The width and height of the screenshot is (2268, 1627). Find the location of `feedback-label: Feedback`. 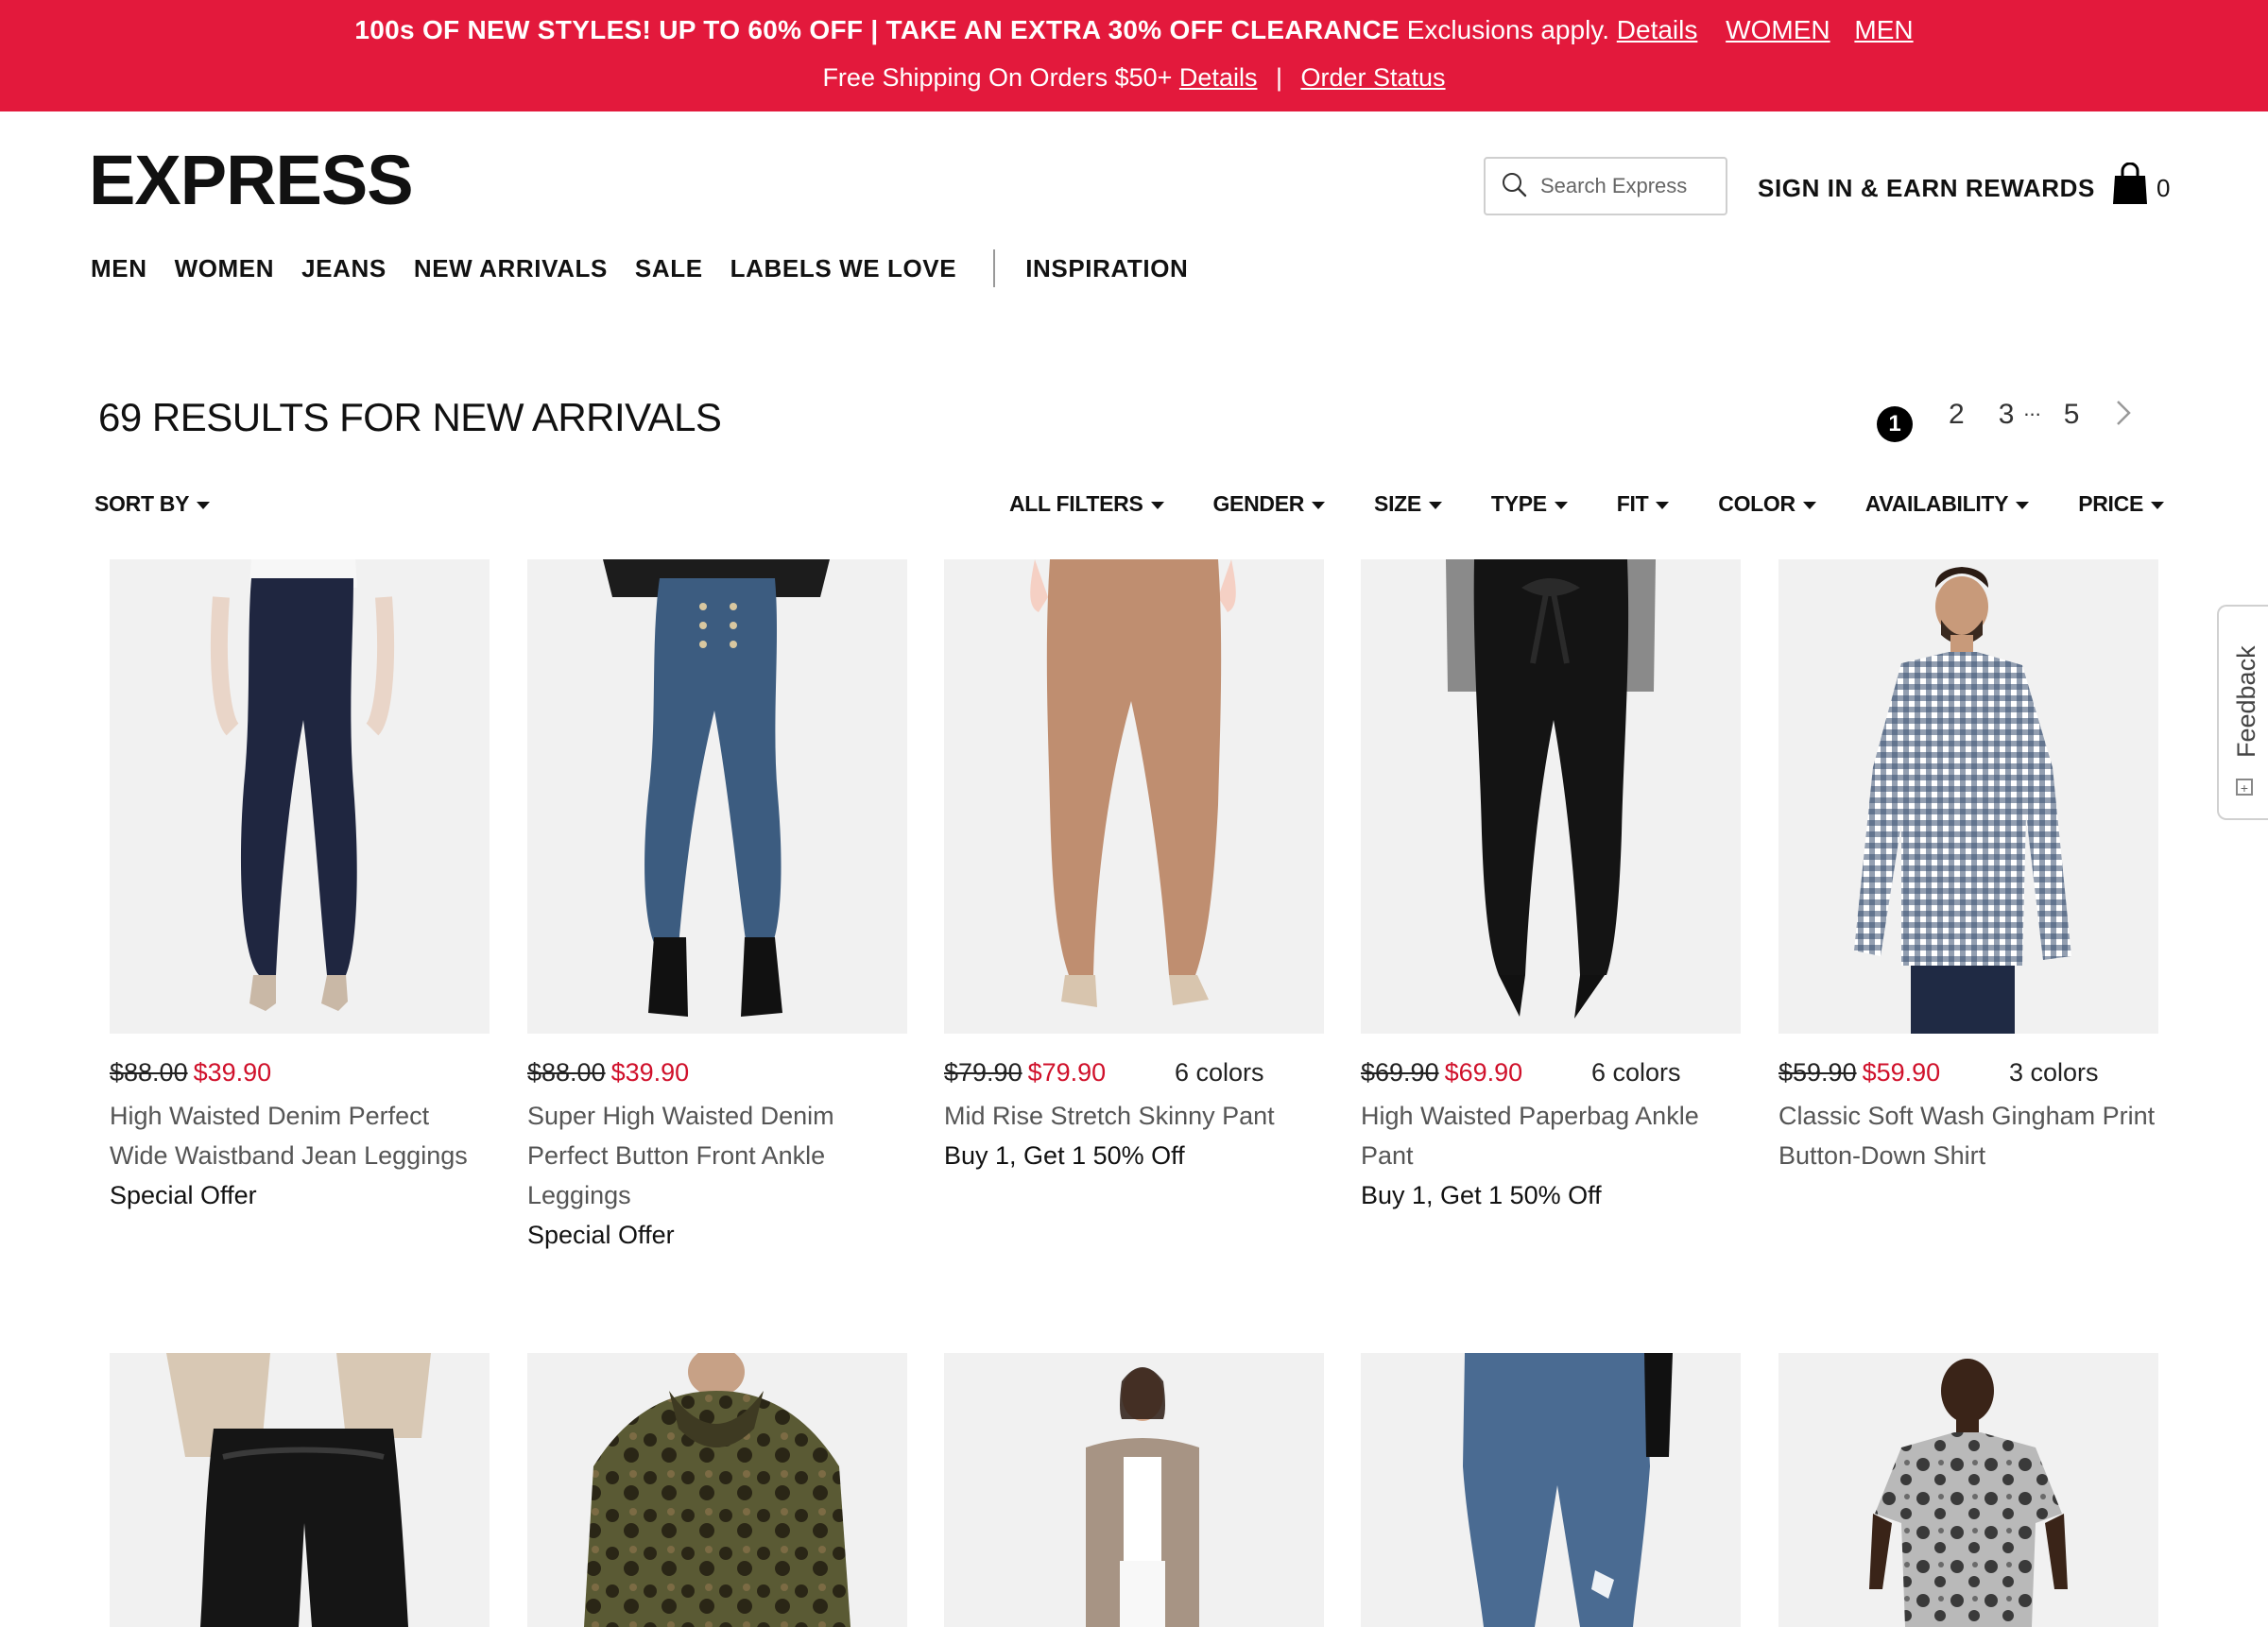

feedback-label: Feedback is located at coordinates (2246, 701).